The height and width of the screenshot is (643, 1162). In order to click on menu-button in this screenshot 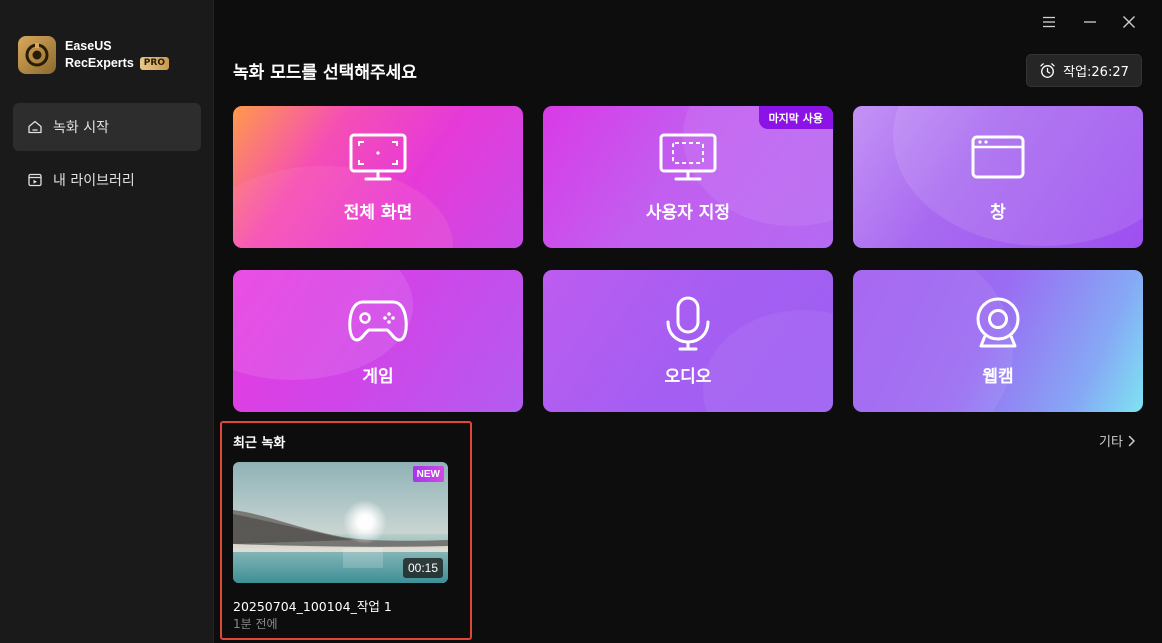, I will do `click(1049, 22)`.